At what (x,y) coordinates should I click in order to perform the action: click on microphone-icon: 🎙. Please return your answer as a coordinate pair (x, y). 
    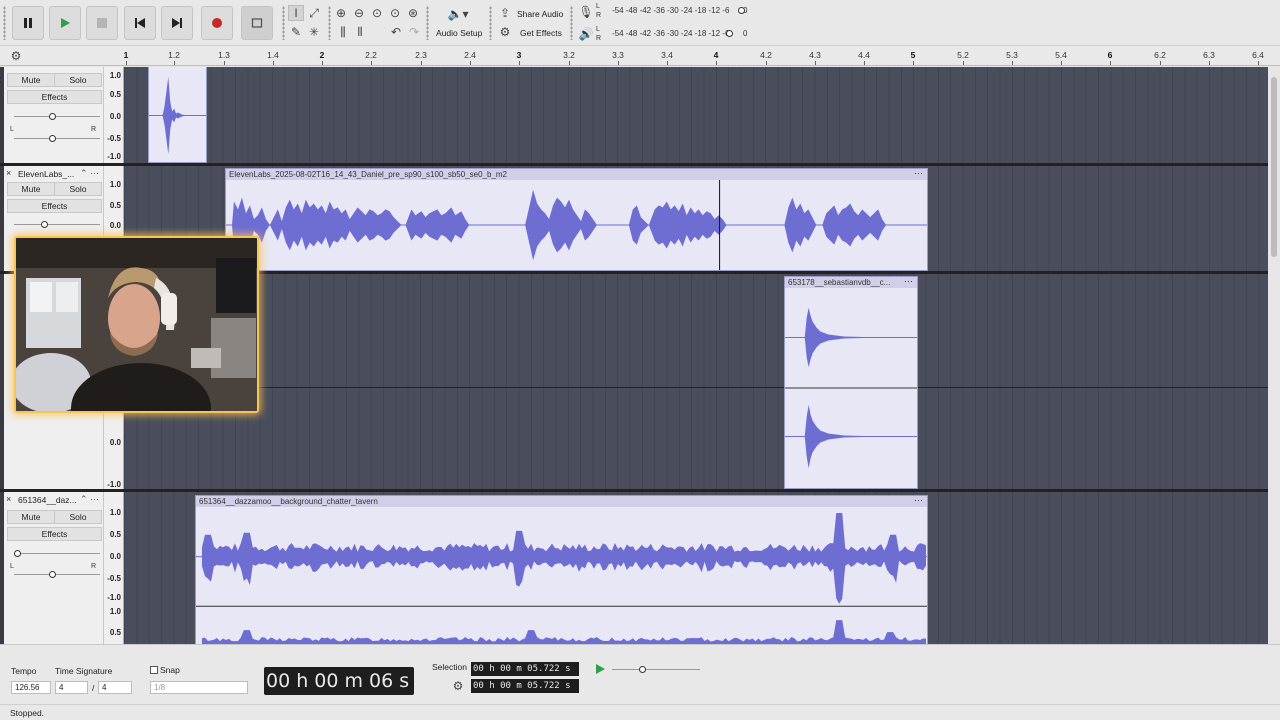
    Looking at the image, I should click on (586, 12).